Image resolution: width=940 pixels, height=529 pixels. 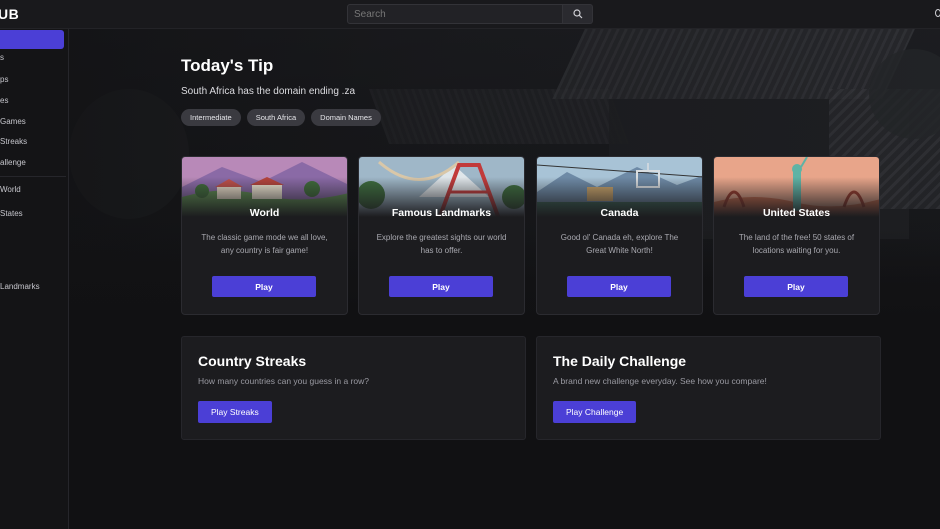 I want to click on sidebar-item-landmarks: Landmarks, so click(x=20, y=286).